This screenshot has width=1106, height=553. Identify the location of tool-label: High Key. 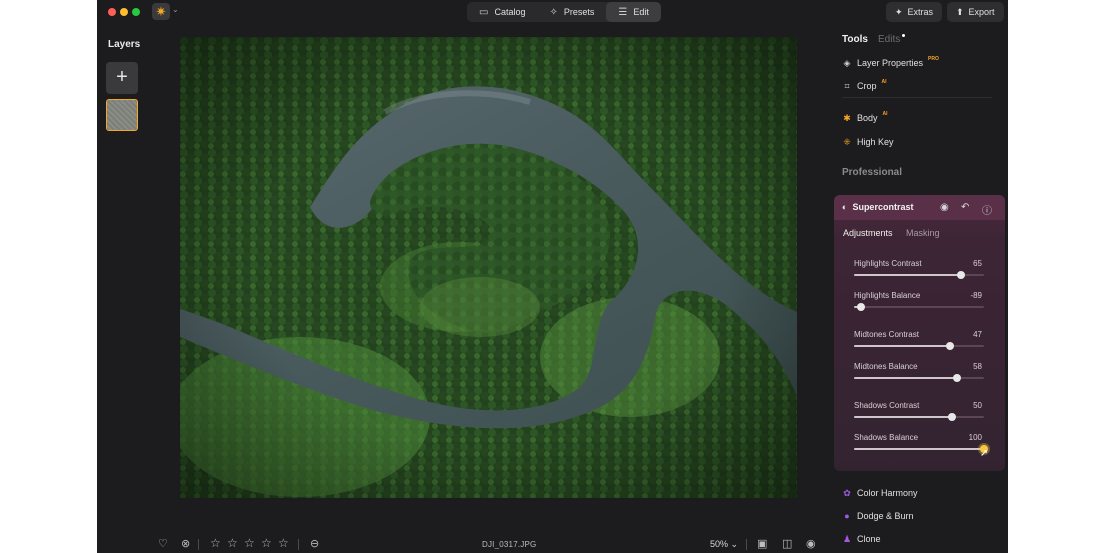
(875, 142).